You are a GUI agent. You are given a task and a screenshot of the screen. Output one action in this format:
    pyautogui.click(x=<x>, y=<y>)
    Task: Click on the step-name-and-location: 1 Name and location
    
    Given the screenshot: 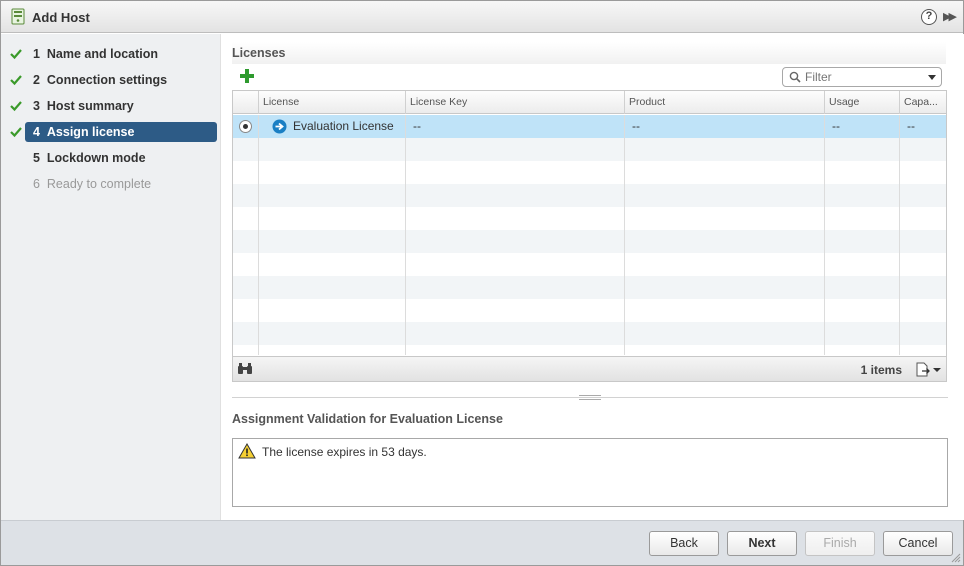 What is the action you would take?
    pyautogui.click(x=121, y=54)
    